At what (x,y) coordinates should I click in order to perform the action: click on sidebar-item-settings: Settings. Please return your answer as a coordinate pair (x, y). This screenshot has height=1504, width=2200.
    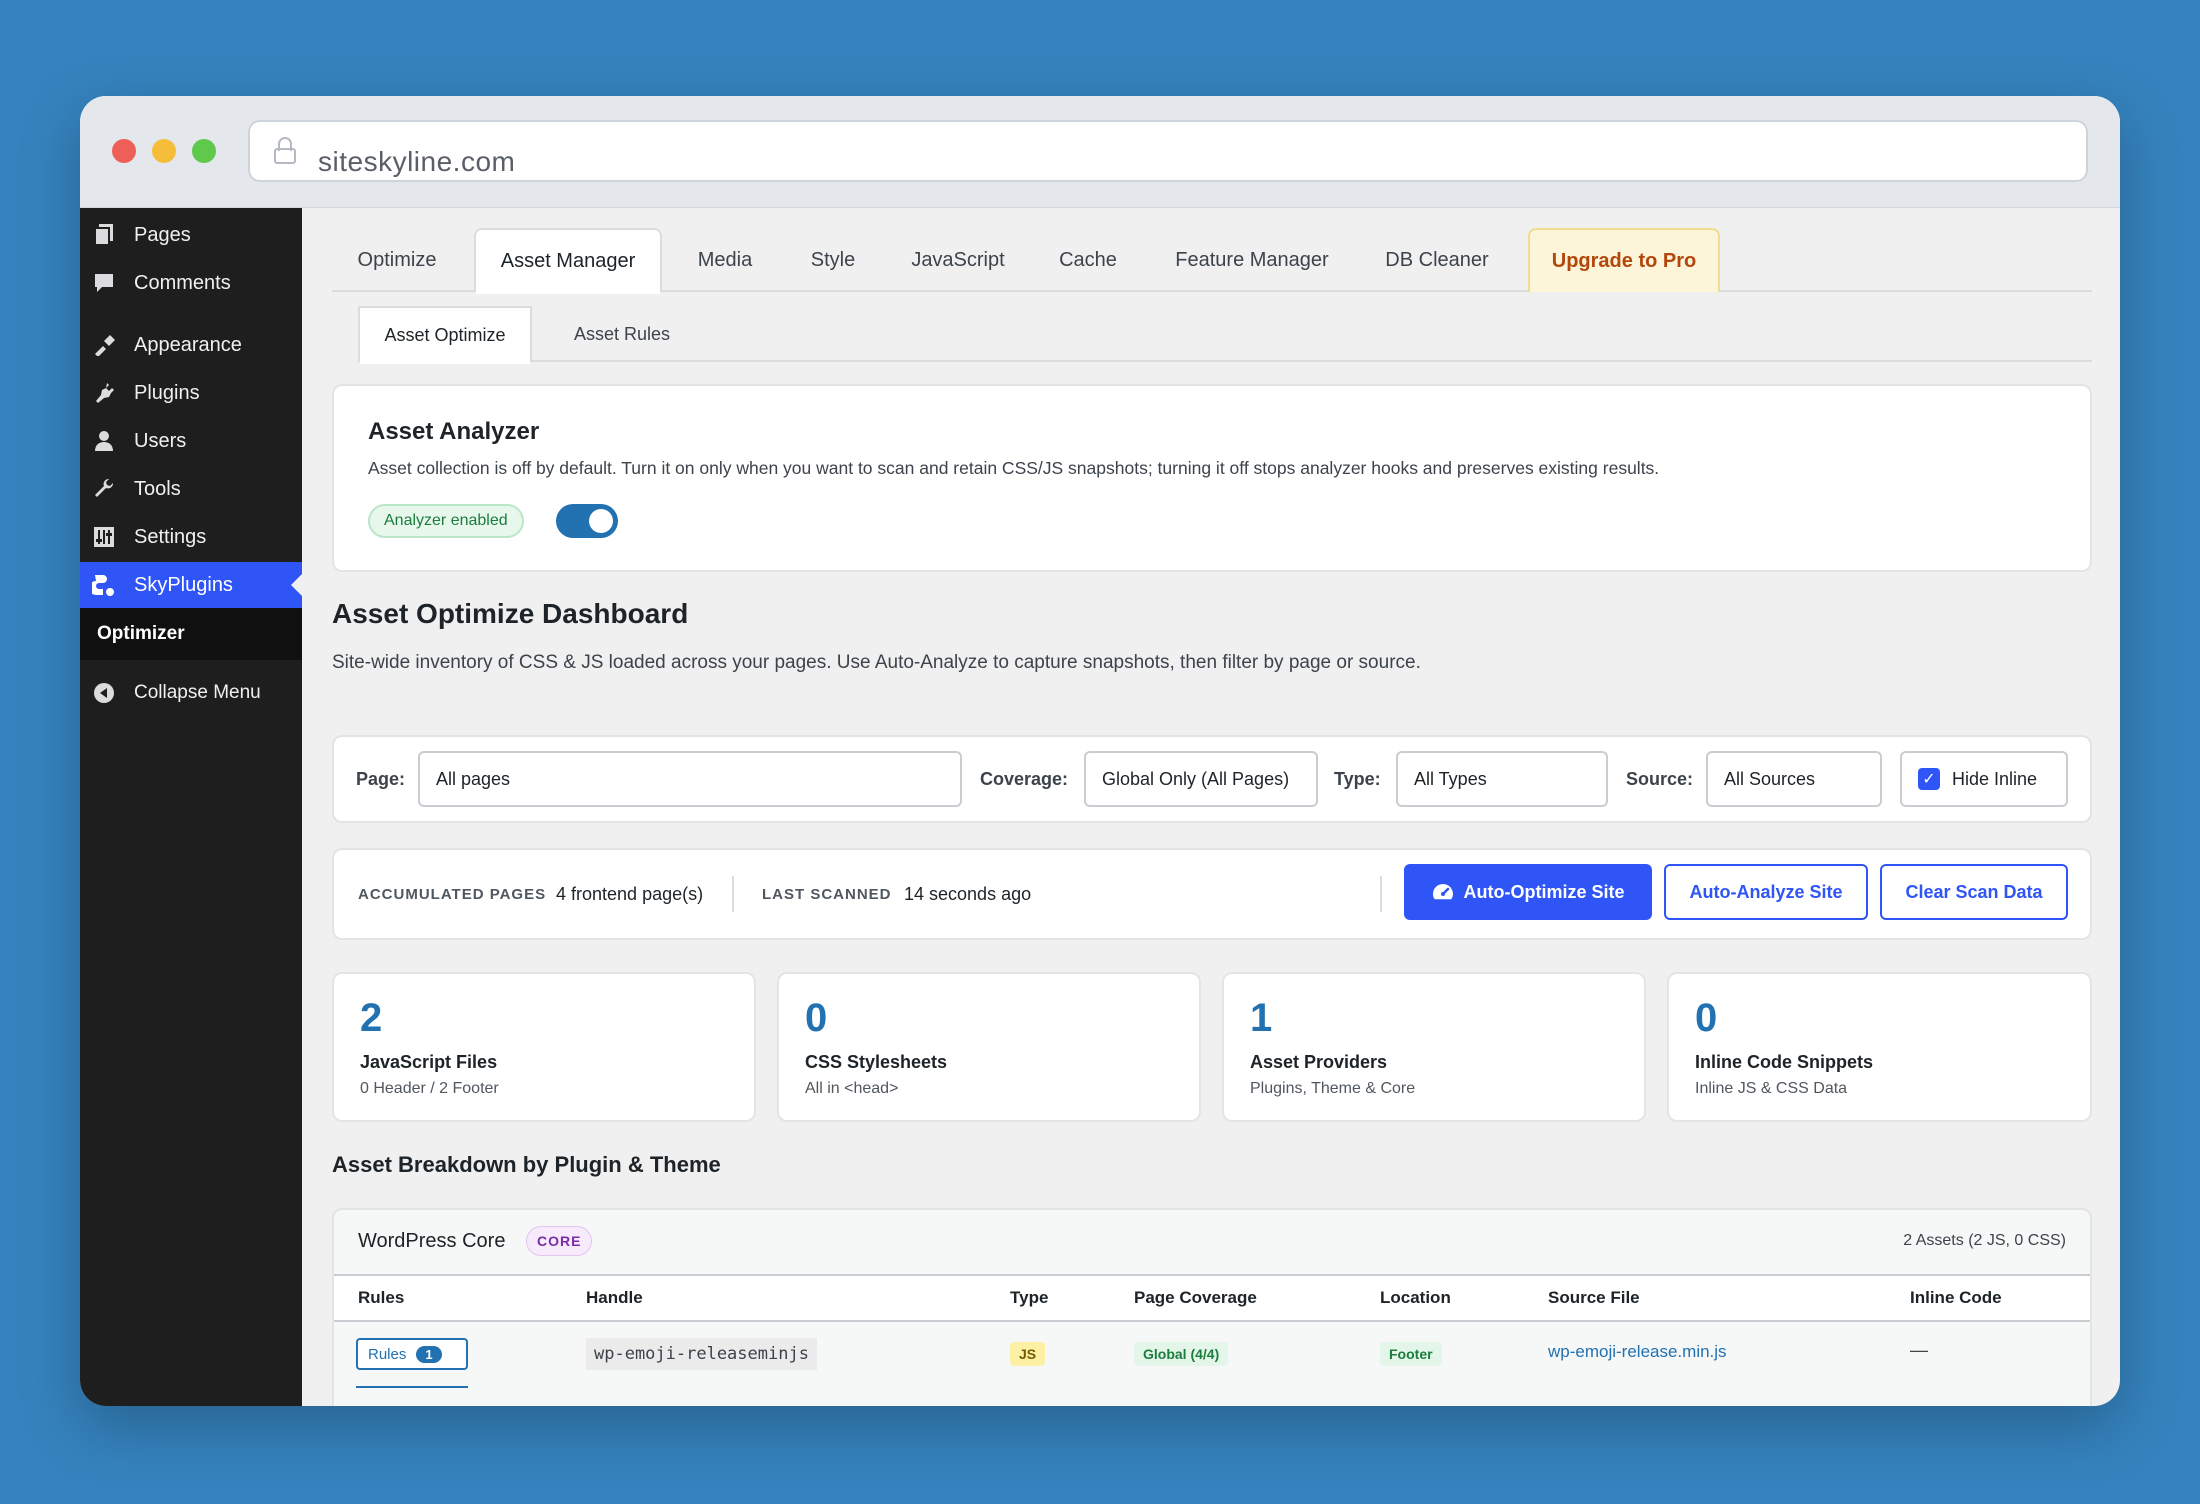
    Looking at the image, I should click on (191, 537).